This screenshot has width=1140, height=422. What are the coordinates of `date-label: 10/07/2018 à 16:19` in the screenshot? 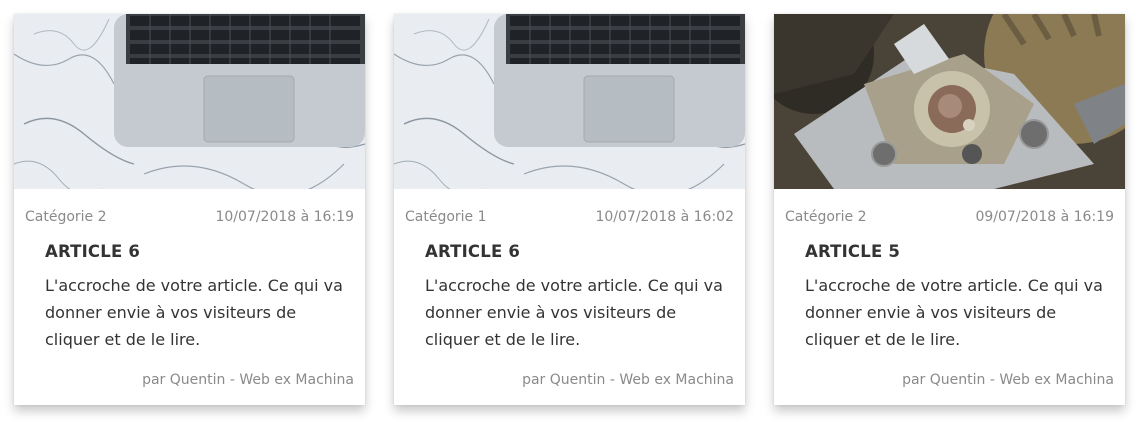 It's located at (284, 217).